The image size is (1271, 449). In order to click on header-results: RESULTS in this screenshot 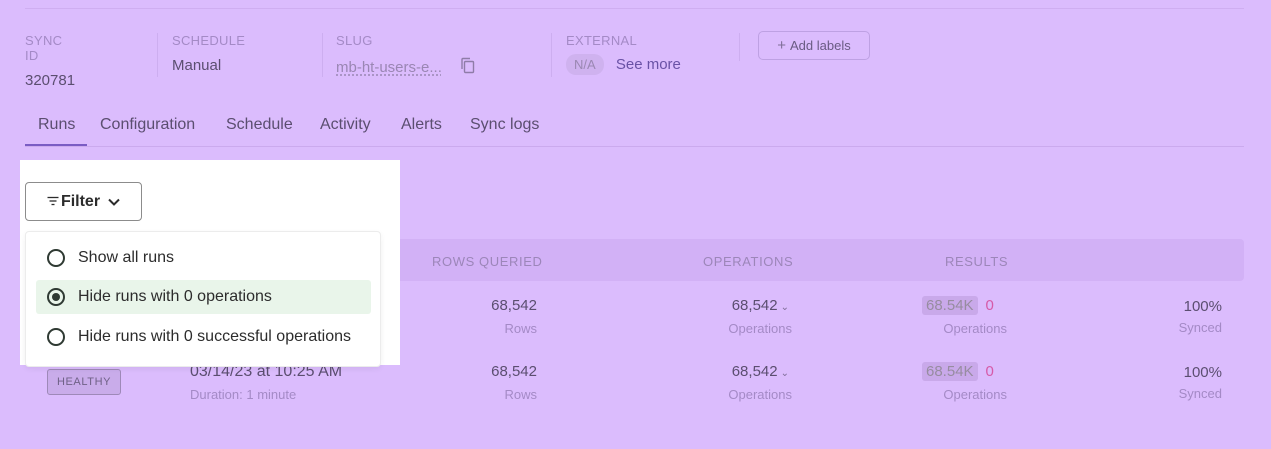, I will do `click(977, 261)`.